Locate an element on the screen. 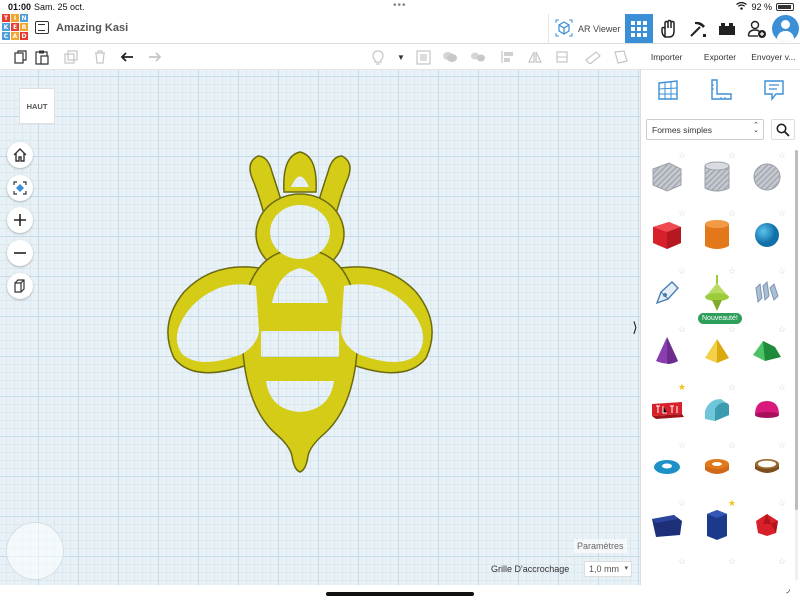  box-shape: ☆ is located at coordinates (667, 235).